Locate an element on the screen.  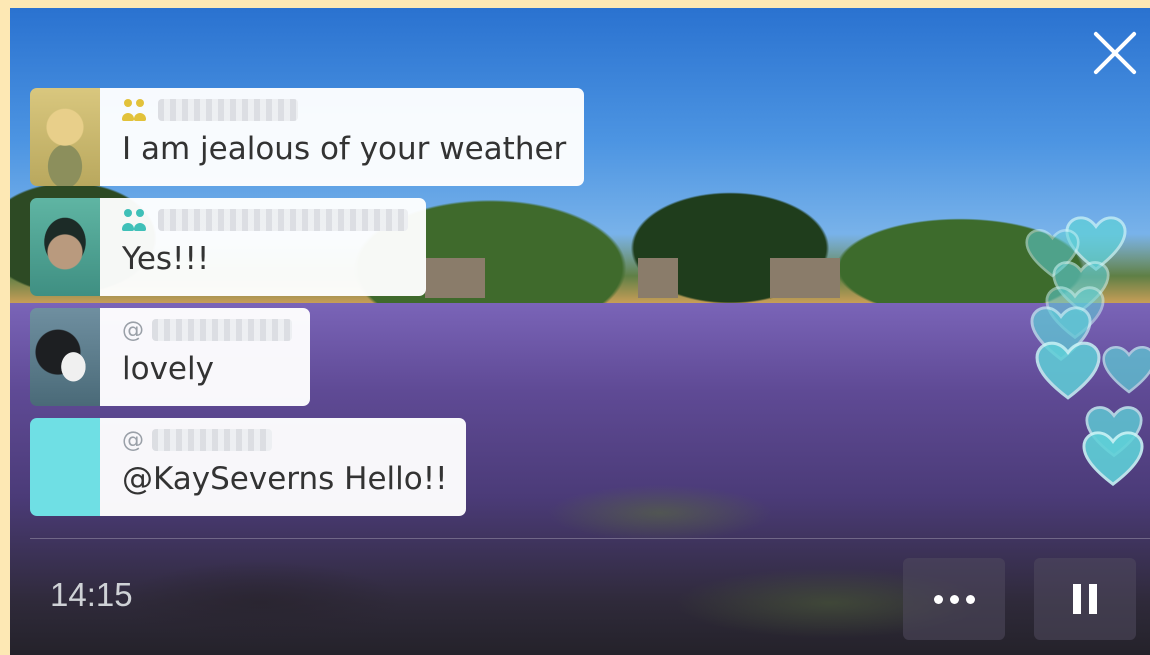
elapsed-time: 14:15 is located at coordinates (91, 594).